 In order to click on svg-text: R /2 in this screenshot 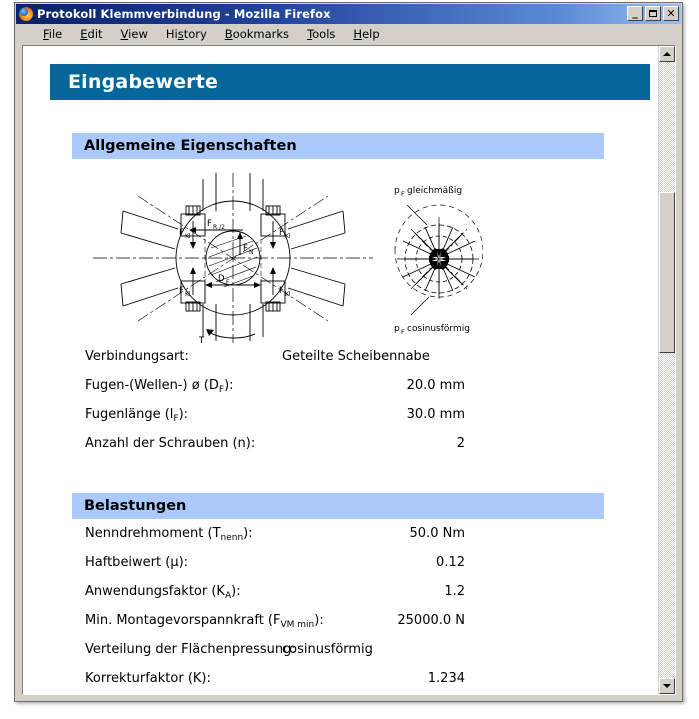, I will do `click(219, 227)`.